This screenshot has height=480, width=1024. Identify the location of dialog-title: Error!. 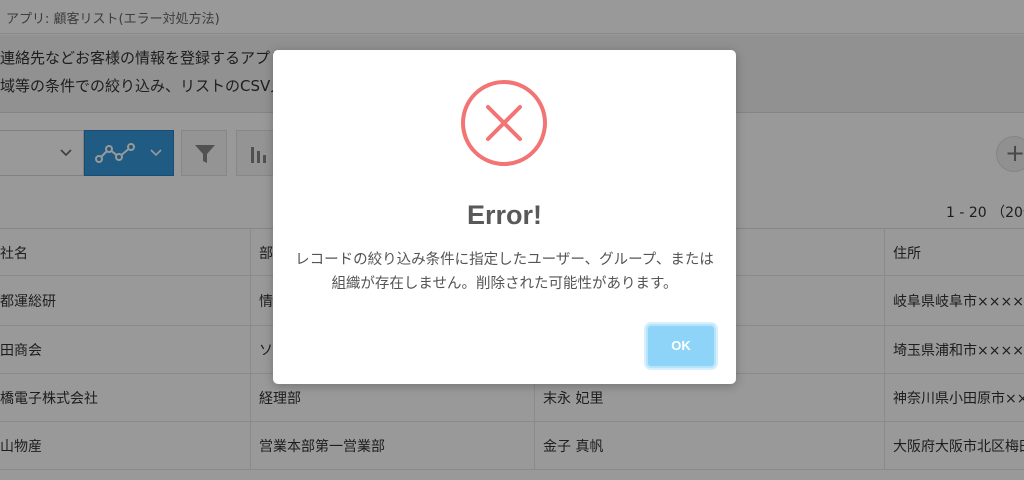
(504, 215).